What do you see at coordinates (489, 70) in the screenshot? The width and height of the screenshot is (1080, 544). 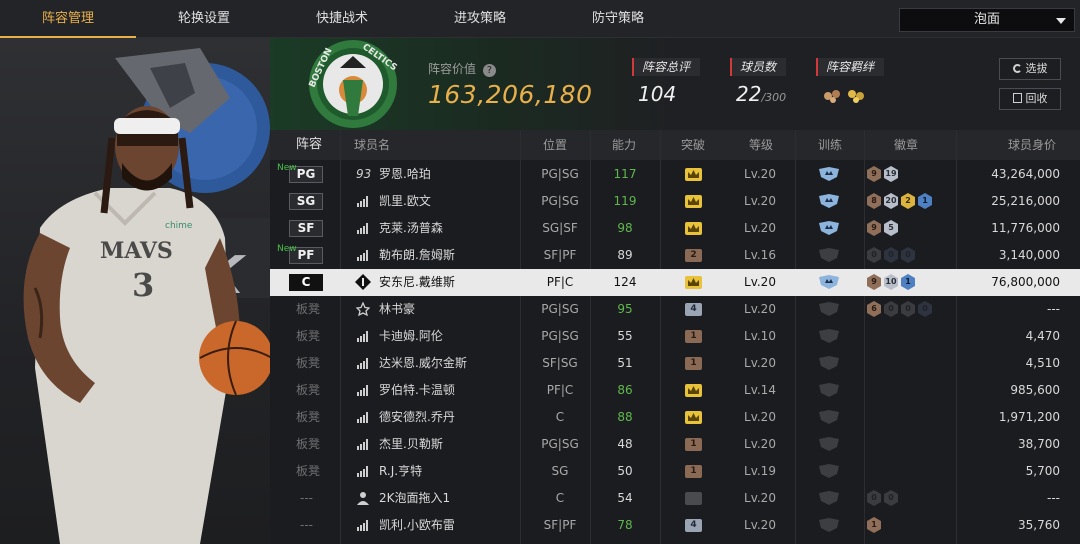 I see `help-icon: ?` at bounding box center [489, 70].